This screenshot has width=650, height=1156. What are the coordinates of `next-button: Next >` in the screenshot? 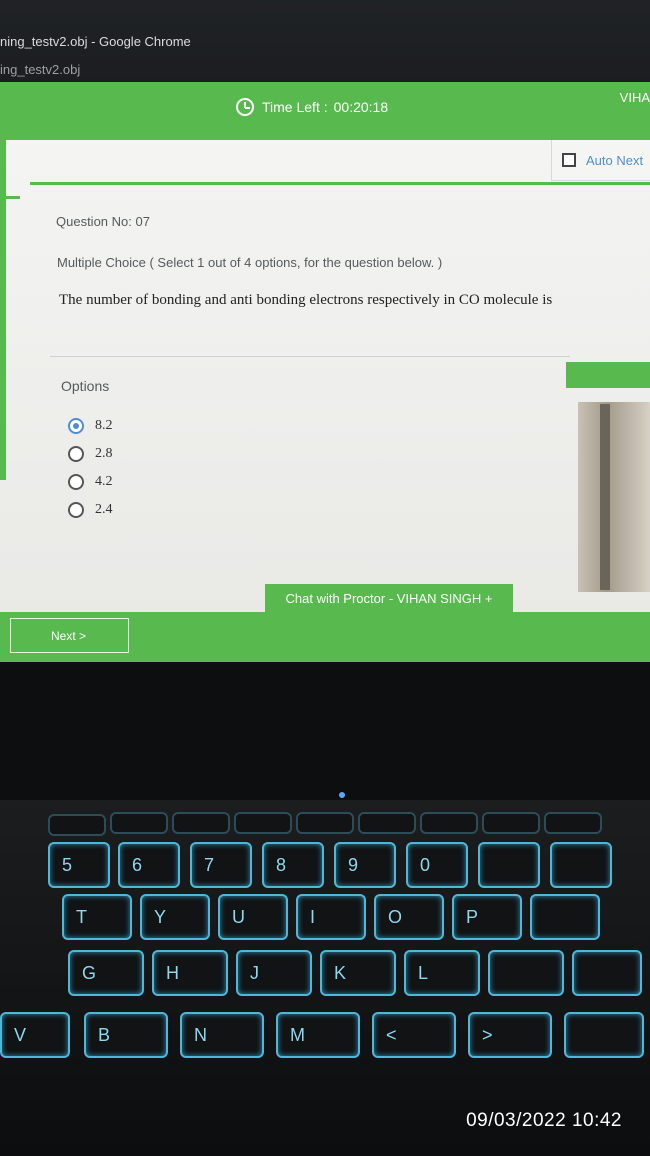 It's located at (69, 635).